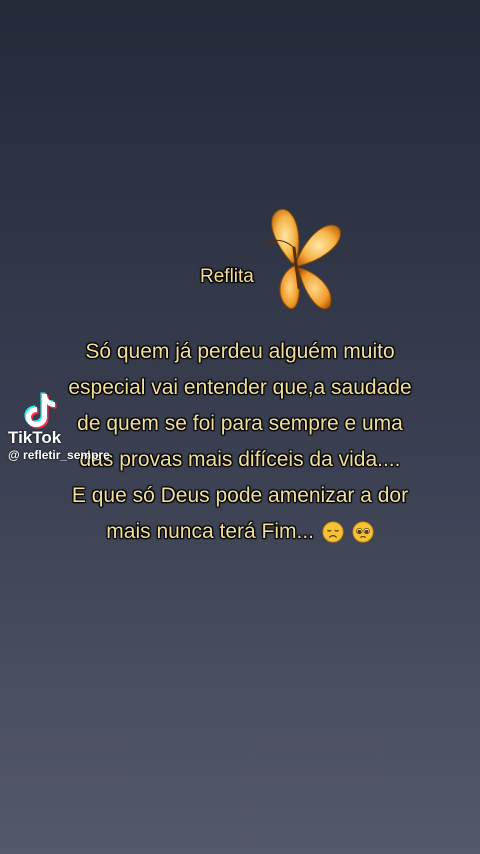  I want to click on disappointed-face-emoji-icon, so click(333, 532).